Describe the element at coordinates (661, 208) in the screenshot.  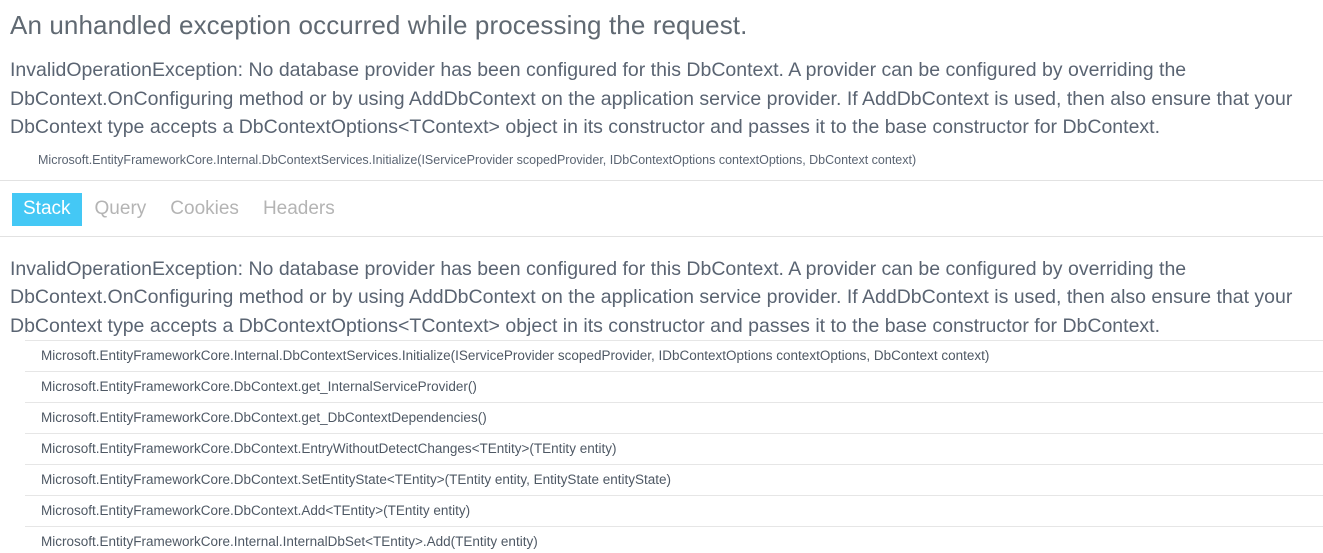
I see `tab-bar: Stack Query Cookies Headers` at that location.